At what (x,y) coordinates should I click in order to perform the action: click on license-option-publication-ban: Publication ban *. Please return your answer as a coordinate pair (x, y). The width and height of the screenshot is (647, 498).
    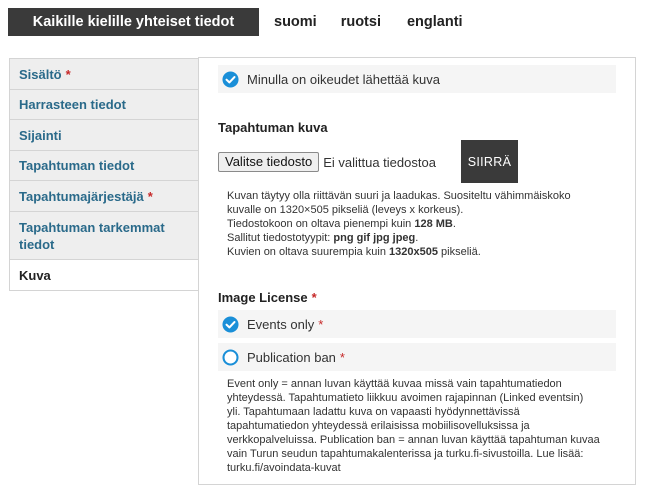
    Looking at the image, I should click on (417, 357).